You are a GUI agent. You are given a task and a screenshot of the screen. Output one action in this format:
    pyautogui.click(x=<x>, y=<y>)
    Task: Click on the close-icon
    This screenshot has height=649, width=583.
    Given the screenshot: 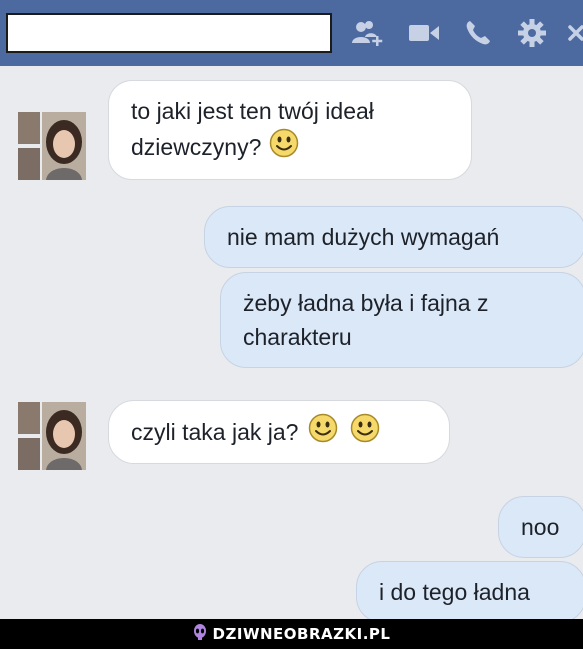 What is the action you would take?
    pyautogui.click(x=574, y=33)
    